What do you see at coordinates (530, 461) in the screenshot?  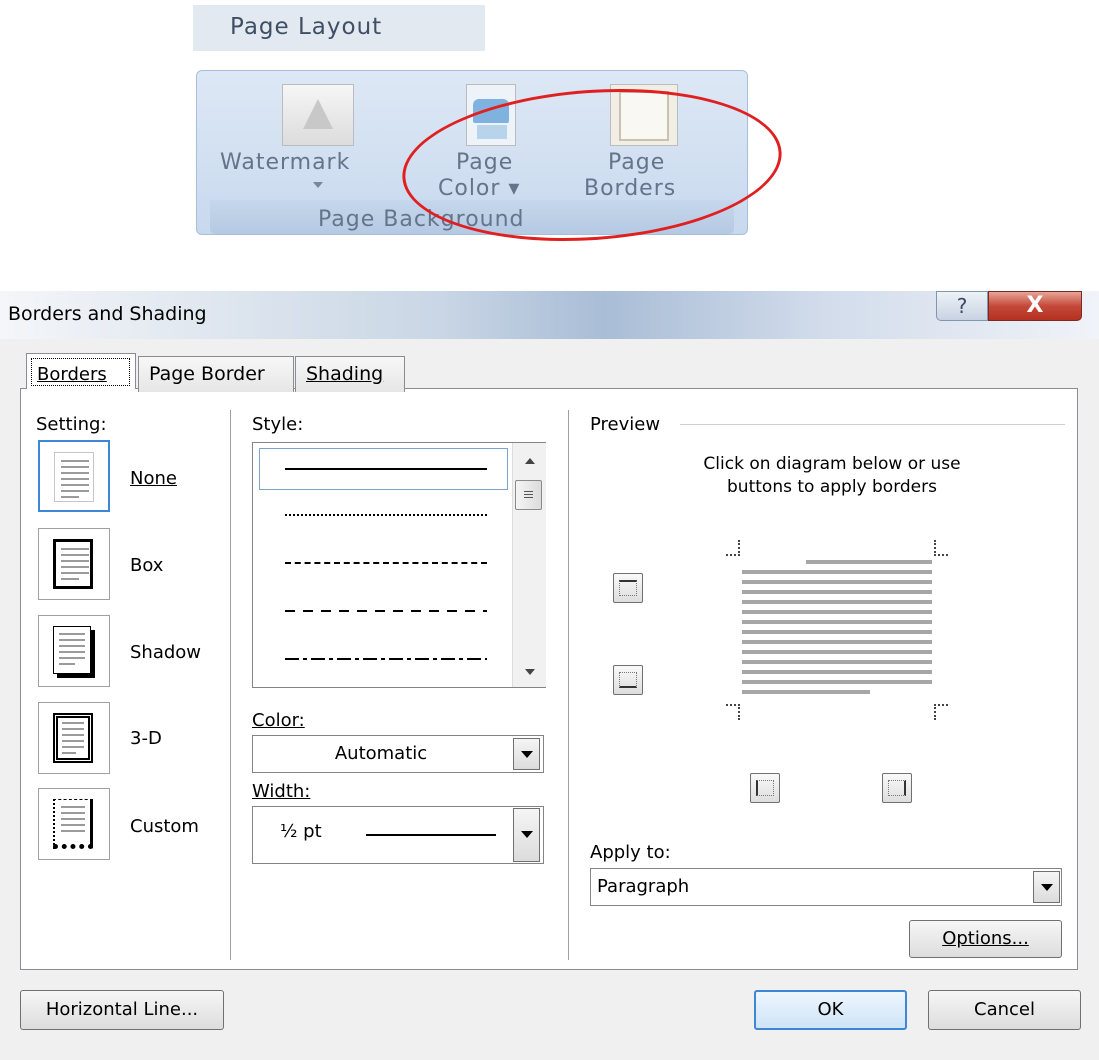 I see `scroll-up-icon` at bounding box center [530, 461].